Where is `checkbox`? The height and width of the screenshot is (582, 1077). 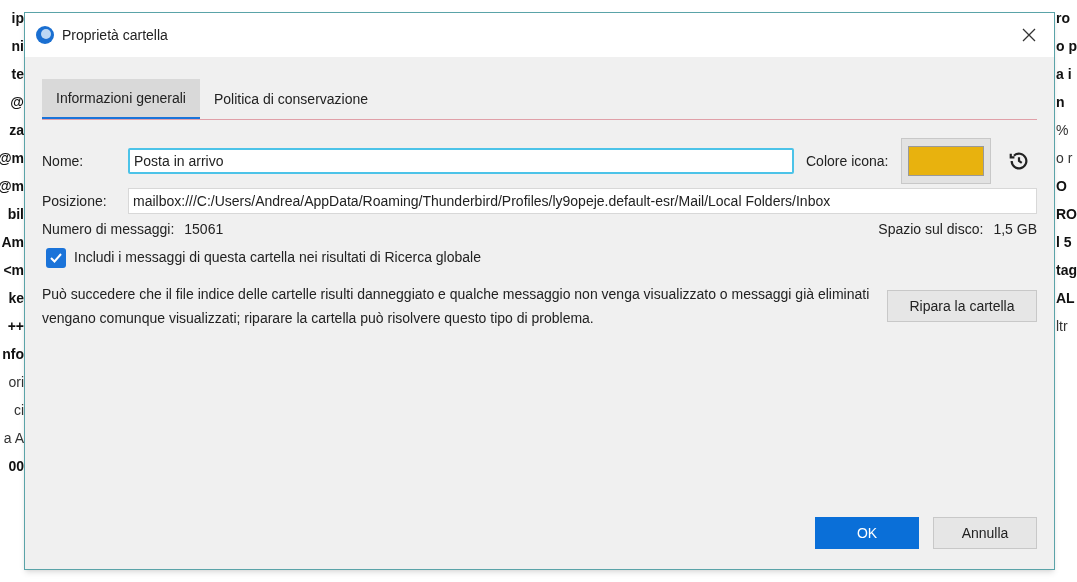
checkbox is located at coordinates (56, 257).